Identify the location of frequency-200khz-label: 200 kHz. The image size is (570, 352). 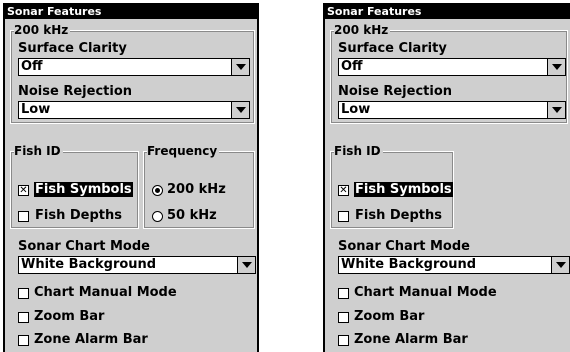
(196, 189).